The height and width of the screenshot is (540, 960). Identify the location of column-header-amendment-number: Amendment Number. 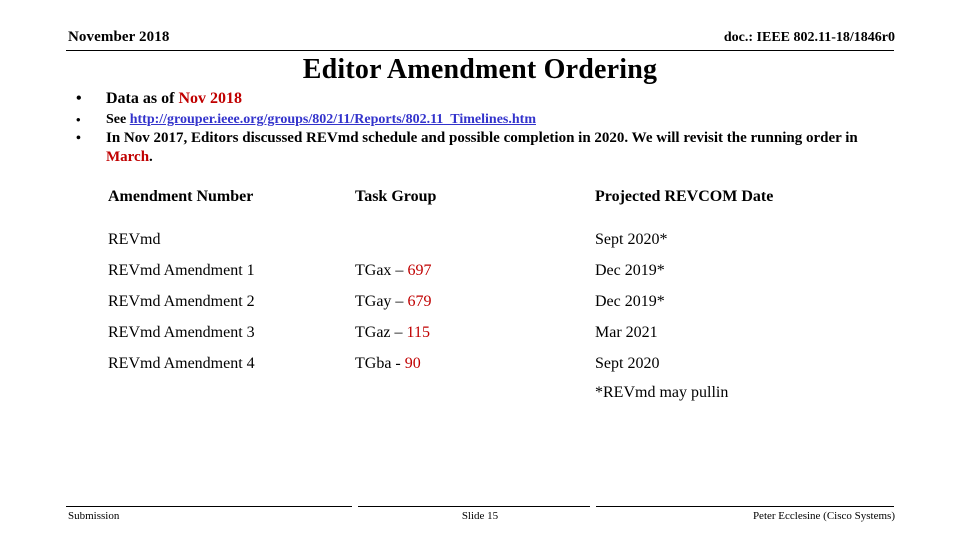
(181, 196).